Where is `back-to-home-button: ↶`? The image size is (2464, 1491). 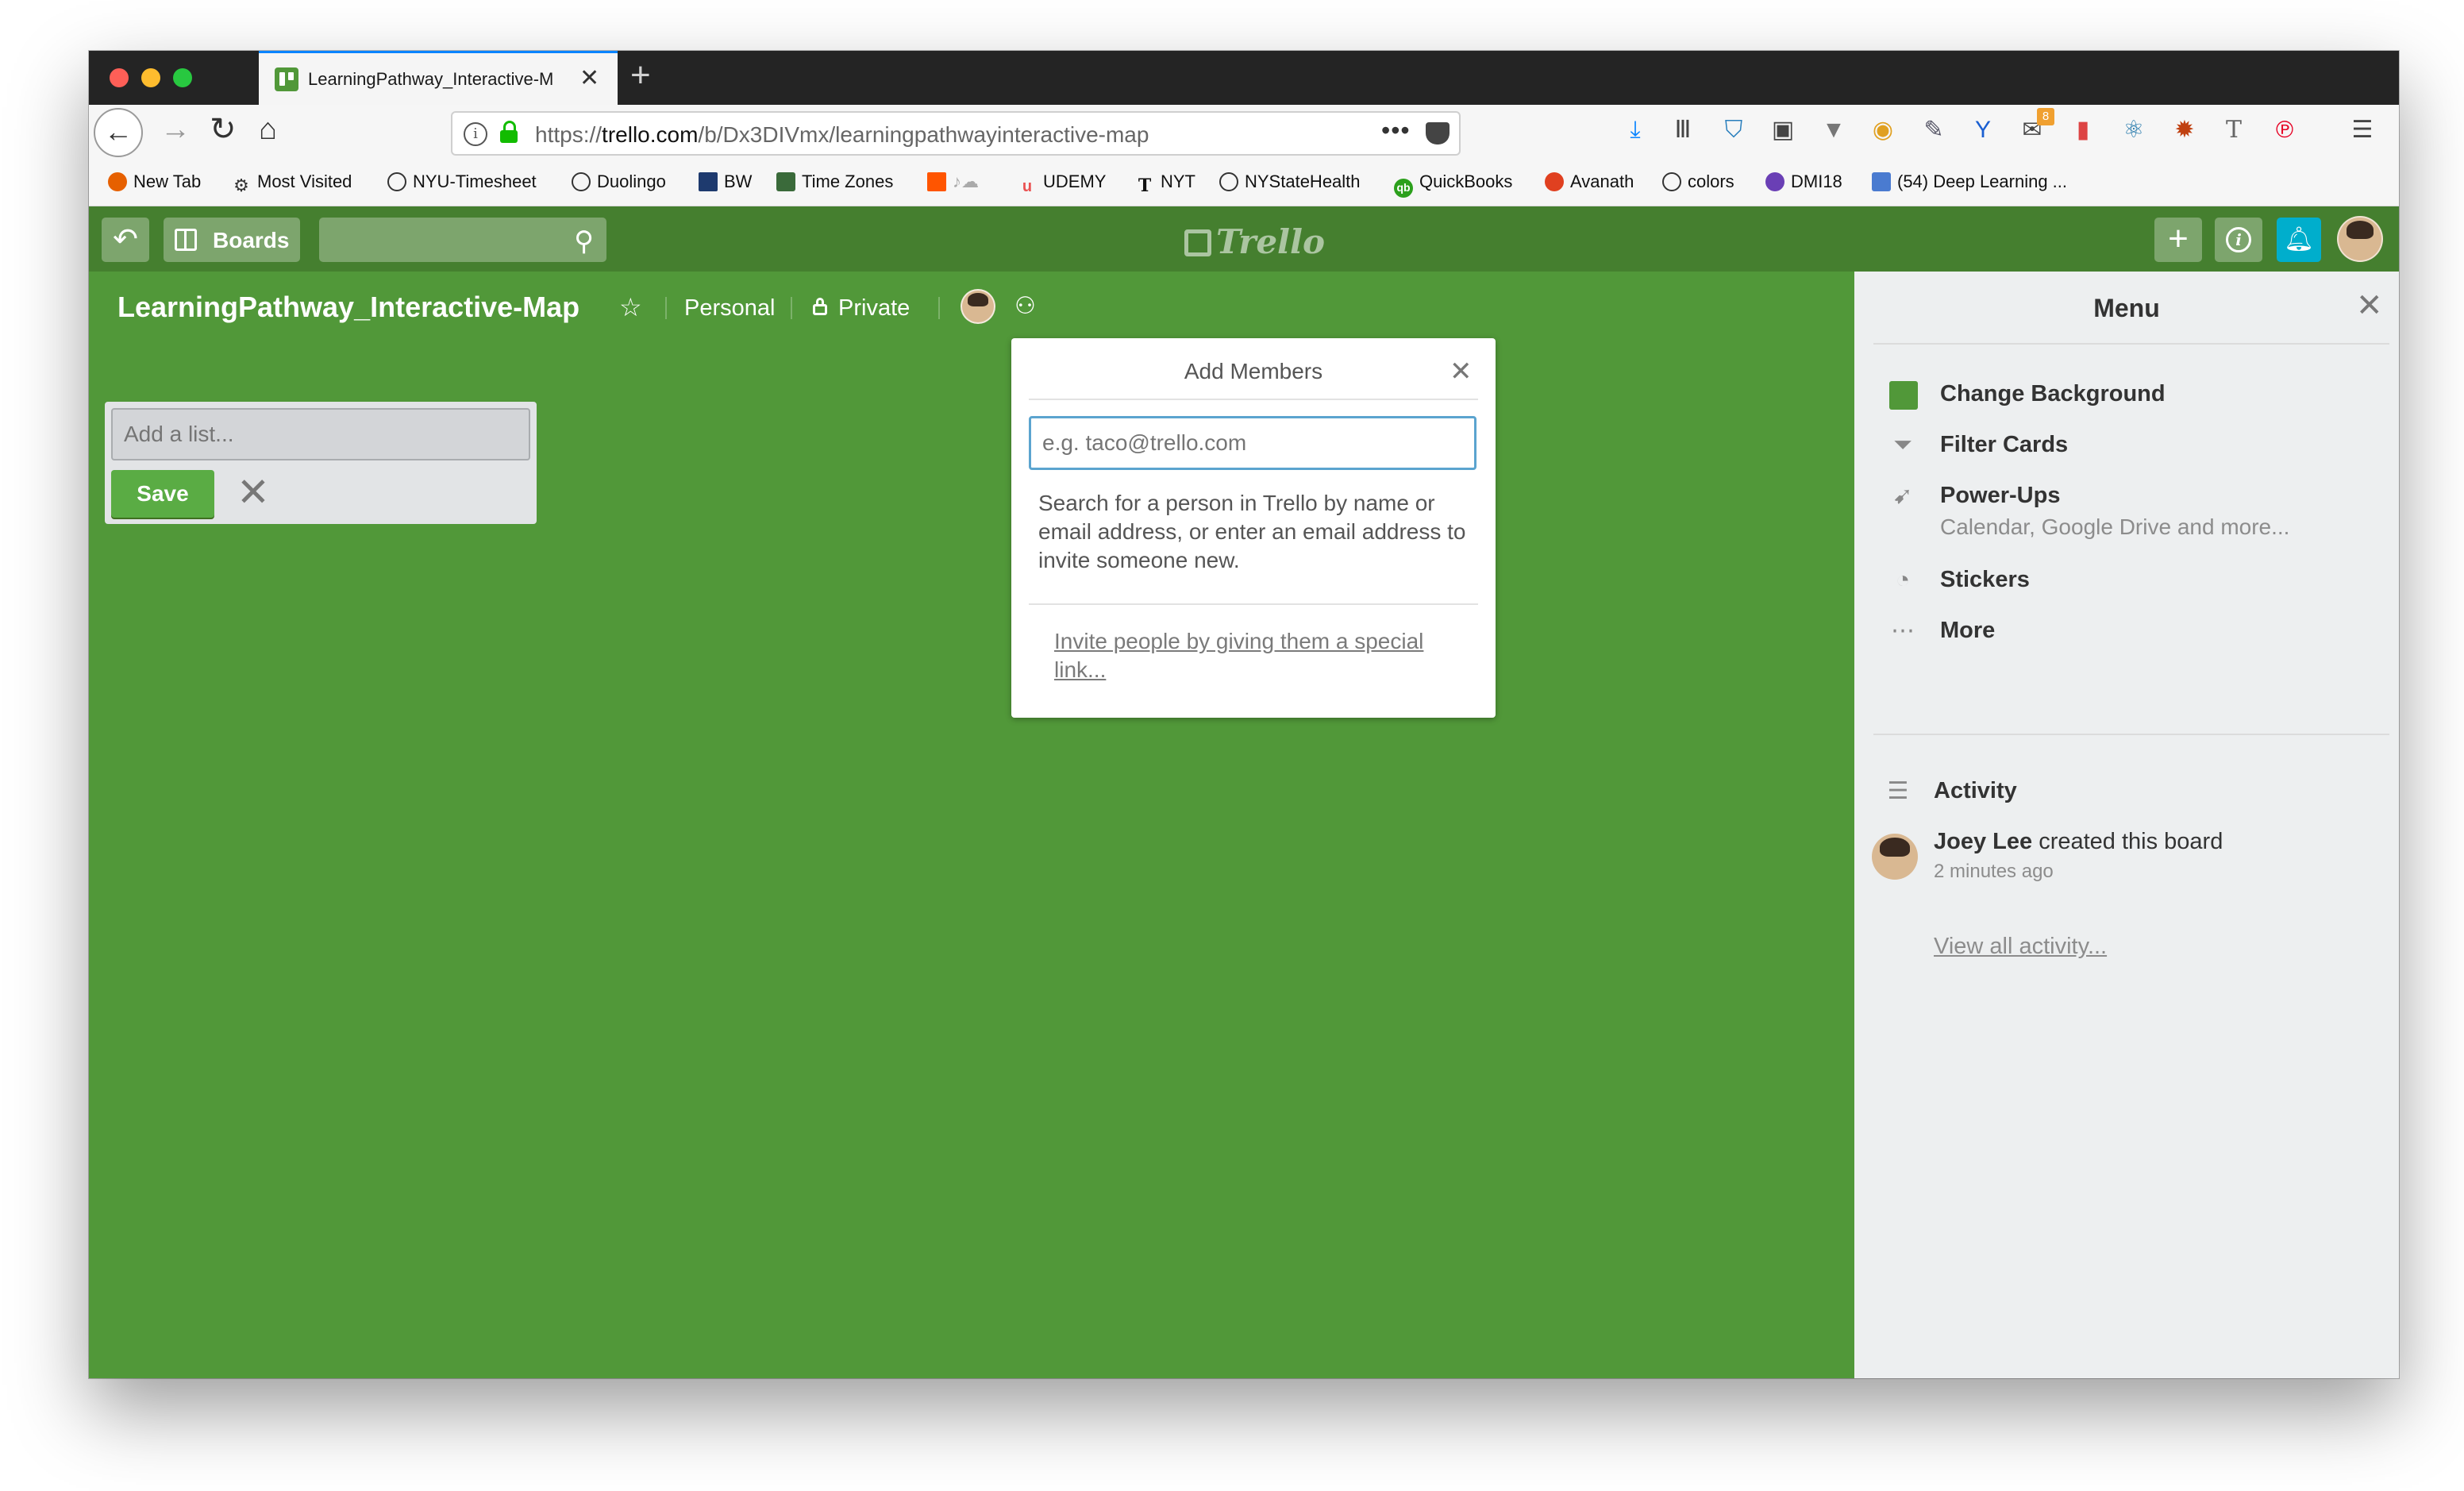 back-to-home-button: ↶ is located at coordinates (125, 240).